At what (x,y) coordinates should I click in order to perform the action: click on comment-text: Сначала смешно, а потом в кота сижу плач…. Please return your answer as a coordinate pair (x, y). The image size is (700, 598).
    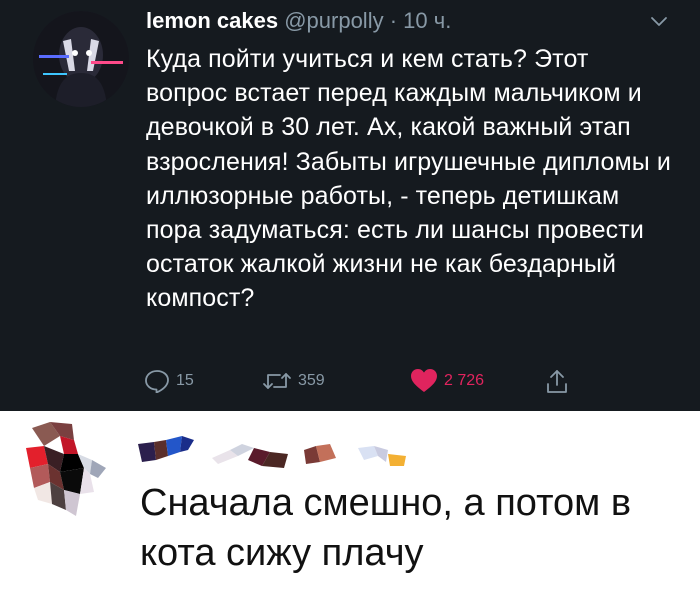
    Looking at the image, I should click on (386, 528).